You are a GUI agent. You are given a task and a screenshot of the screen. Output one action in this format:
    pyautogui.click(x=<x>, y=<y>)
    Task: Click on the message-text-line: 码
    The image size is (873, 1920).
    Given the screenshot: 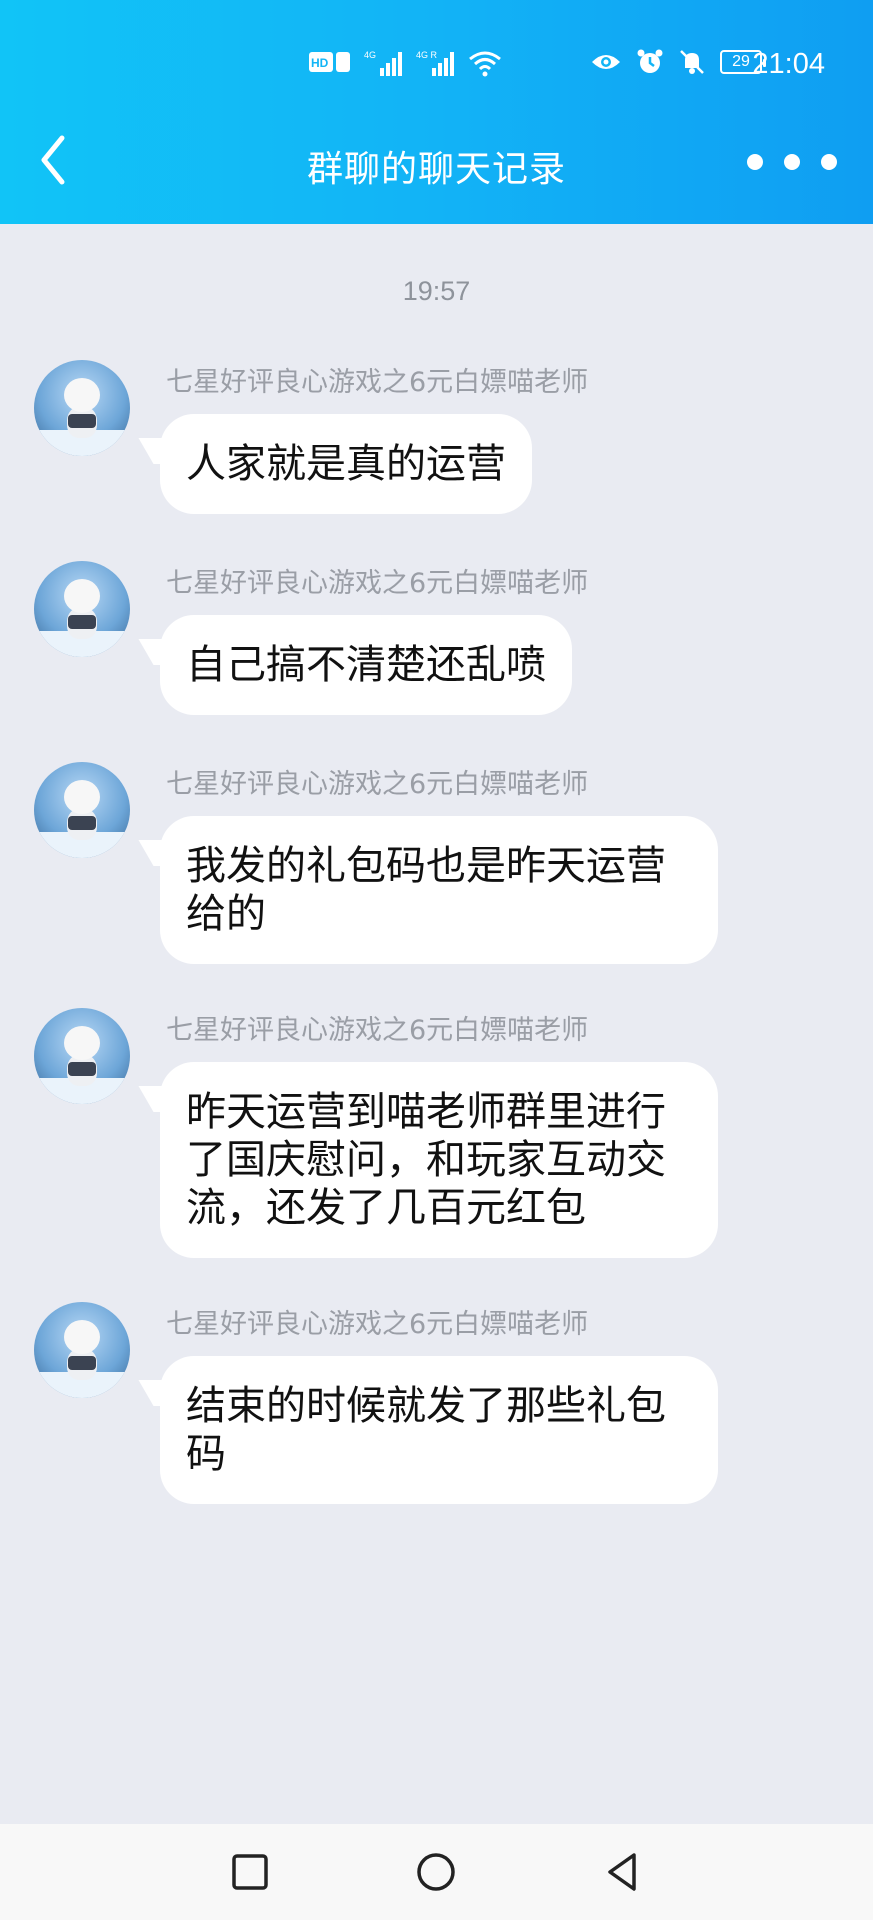 What is the action you would take?
    pyautogui.click(x=206, y=1454)
    